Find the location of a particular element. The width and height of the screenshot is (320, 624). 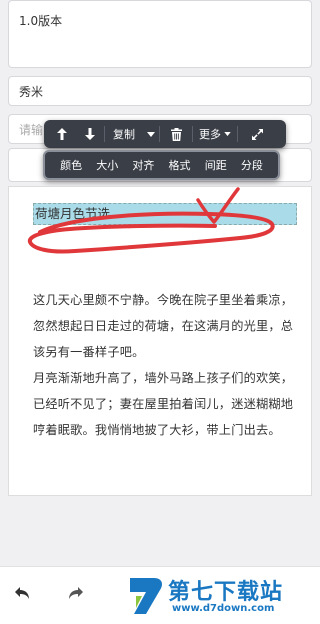

delete-button is located at coordinates (176, 134).